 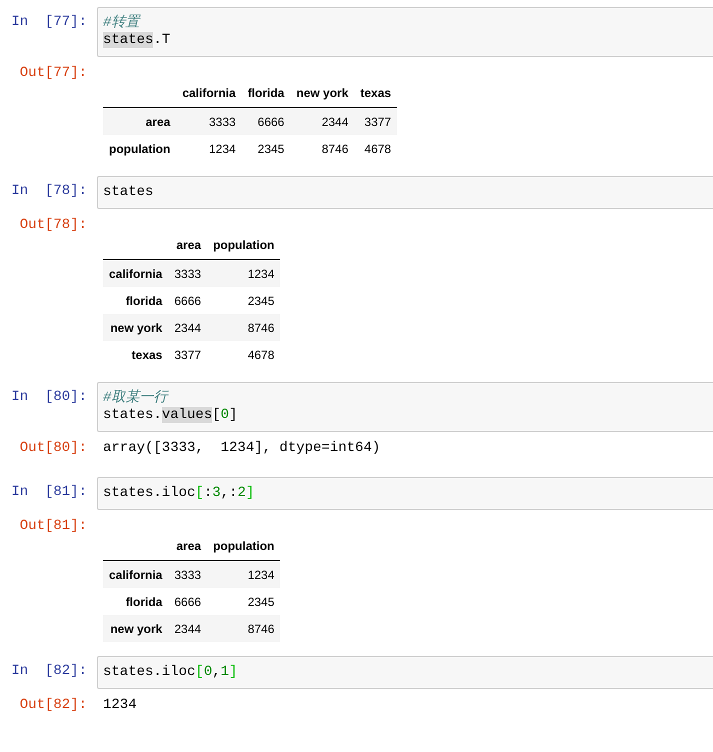 What do you see at coordinates (53, 448) in the screenshot?
I see `output-prompt: Out[80]:` at bounding box center [53, 448].